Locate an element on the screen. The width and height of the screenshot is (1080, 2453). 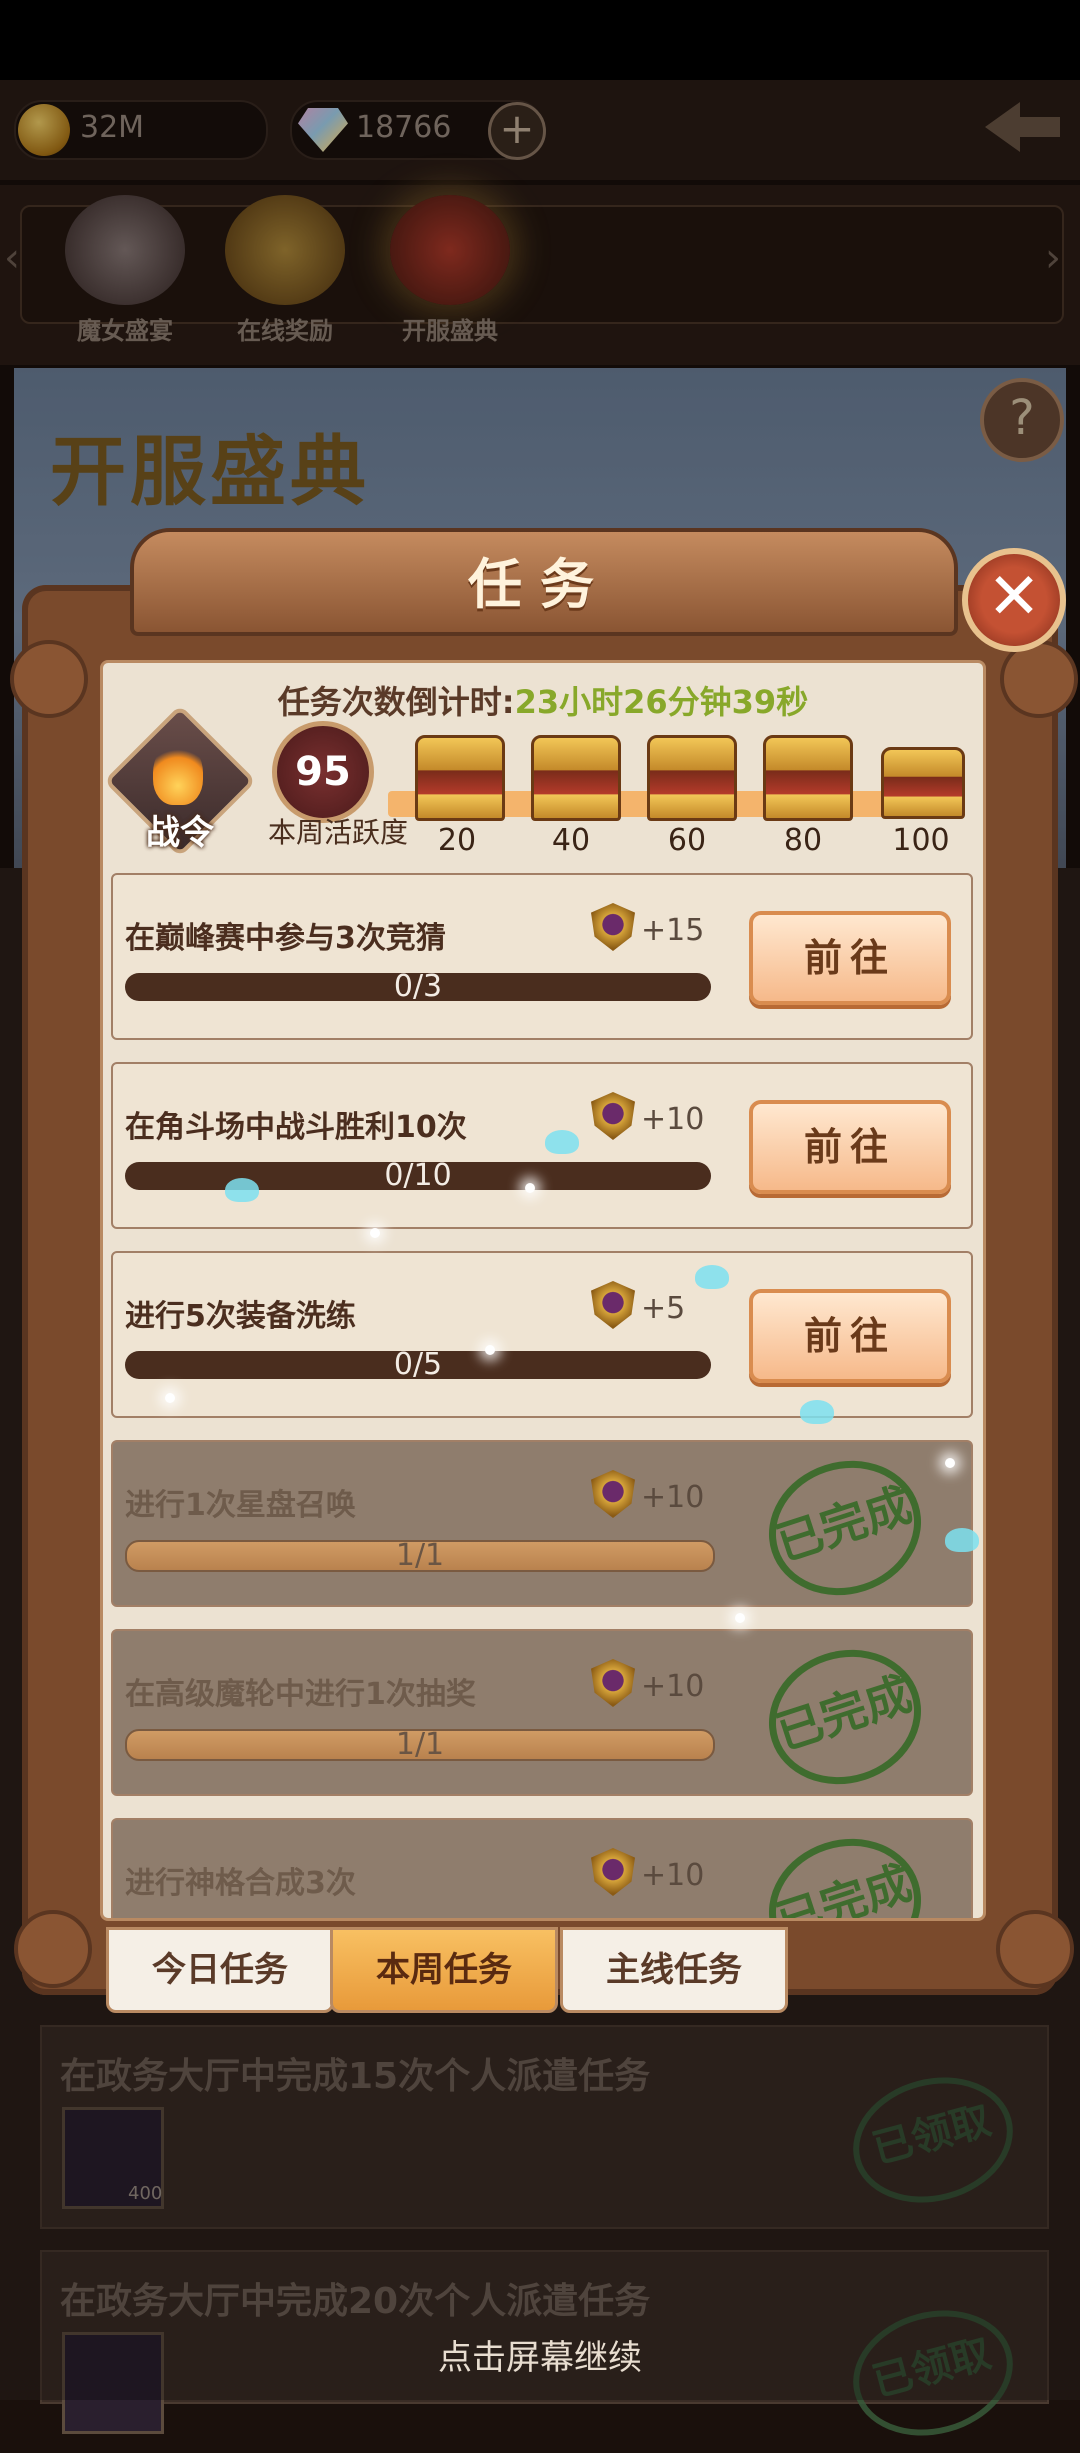
task-progress: 0/10 is located at coordinates (418, 1175).